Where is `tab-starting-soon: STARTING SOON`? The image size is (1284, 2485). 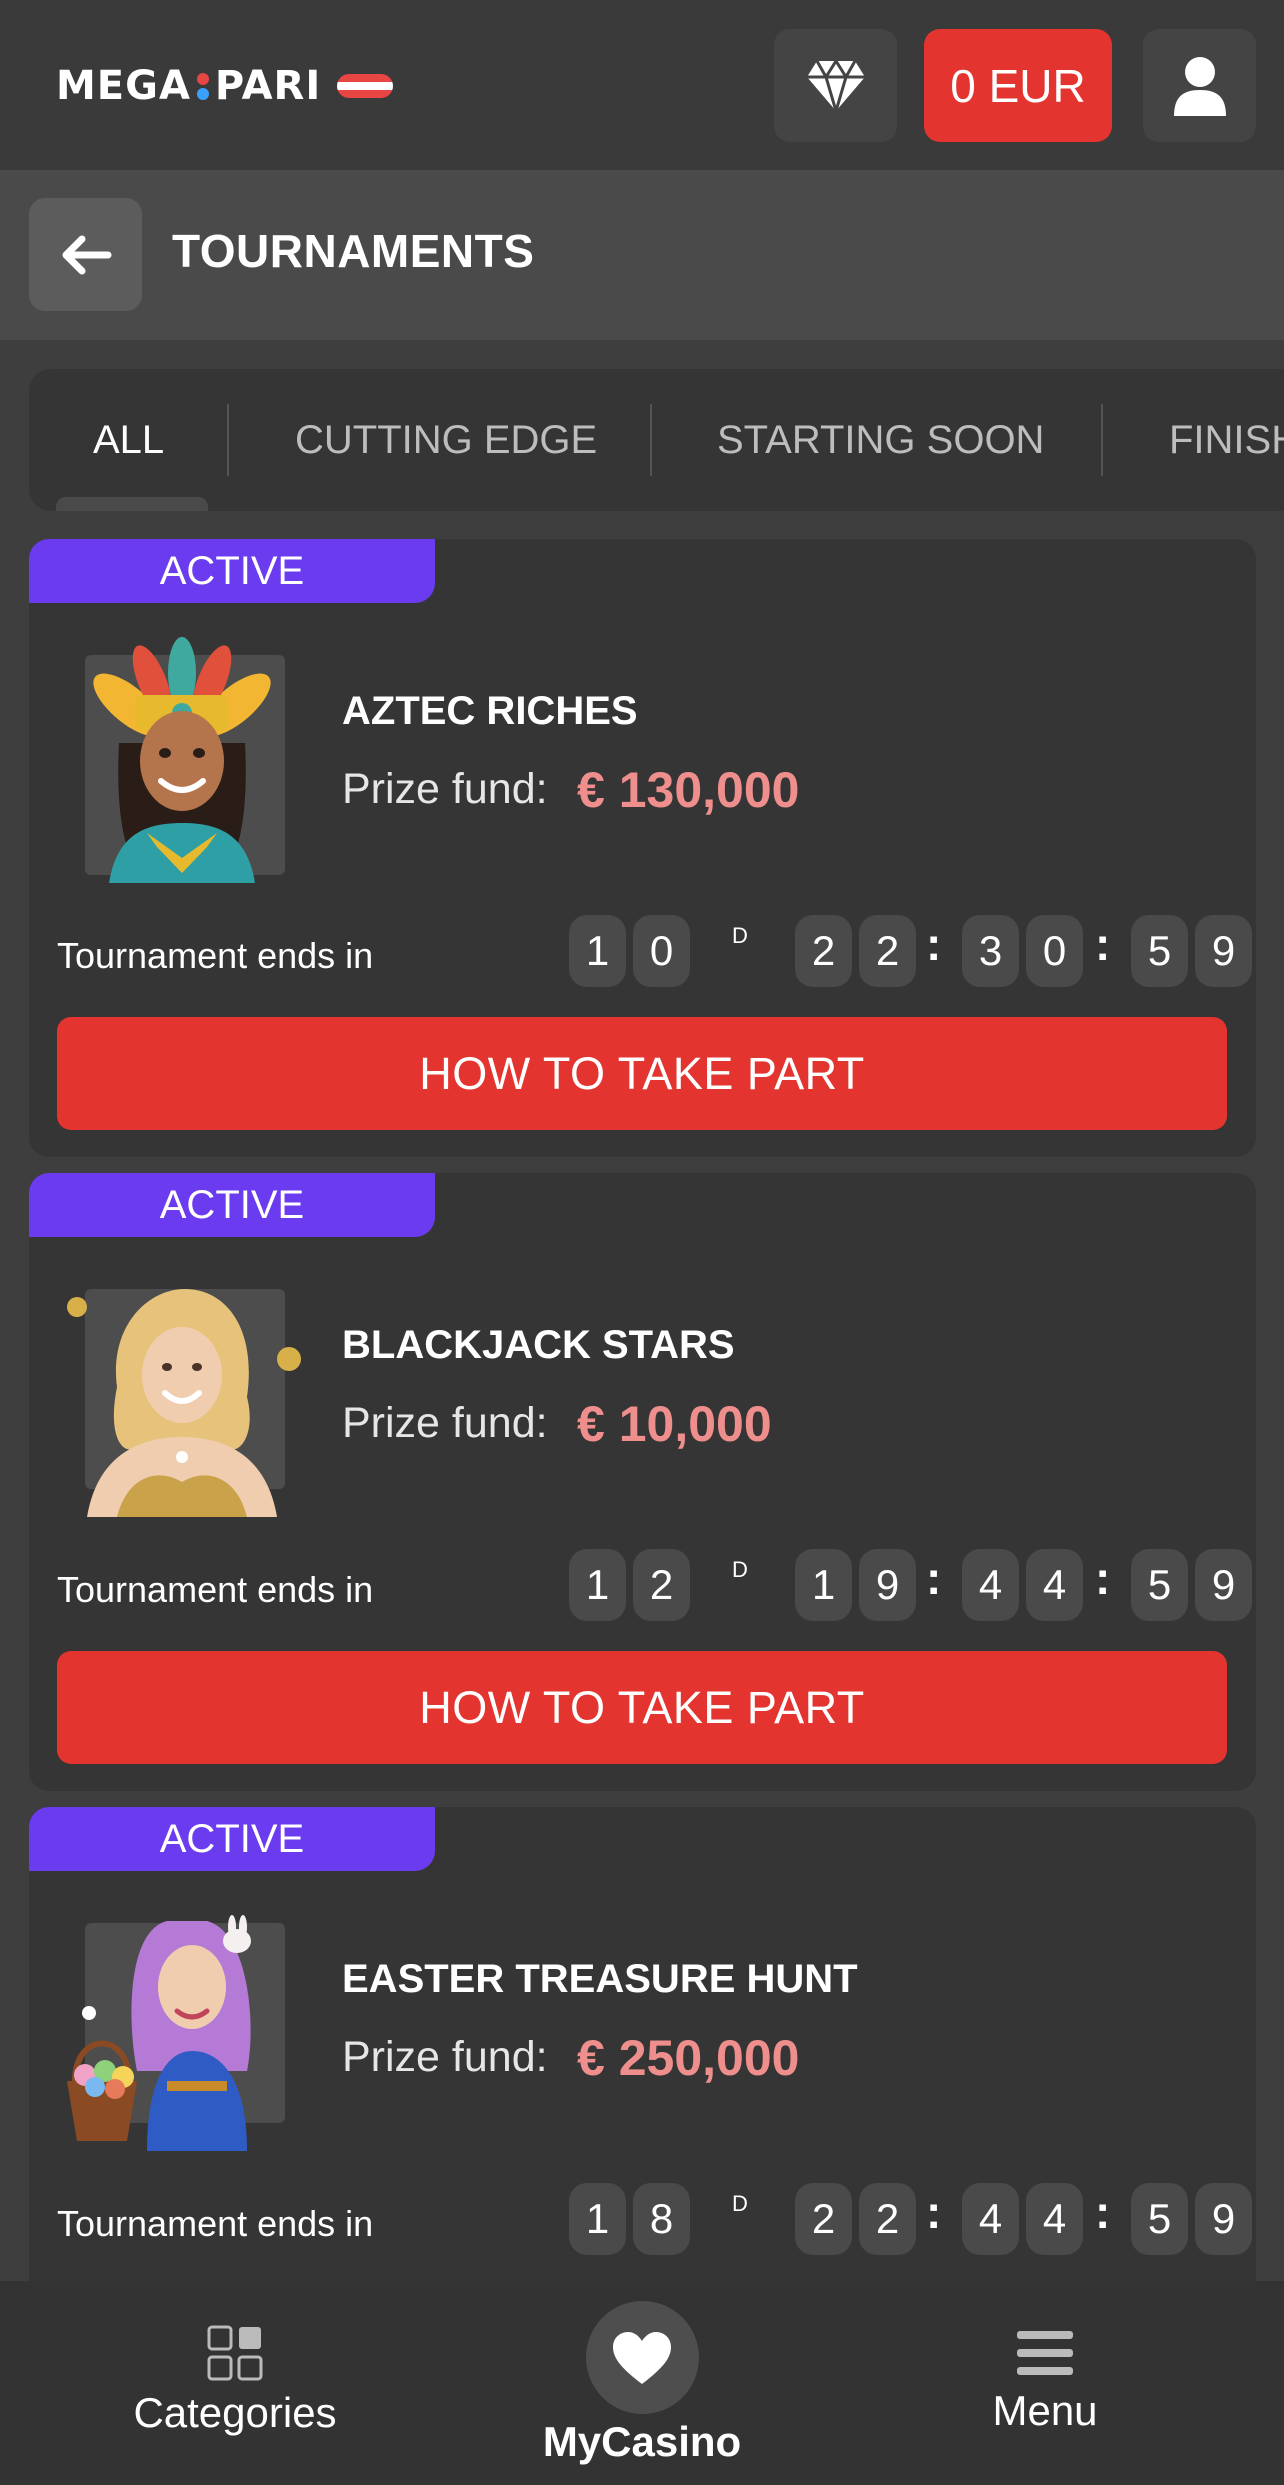 tab-starting-soon: STARTING SOON is located at coordinates (880, 440).